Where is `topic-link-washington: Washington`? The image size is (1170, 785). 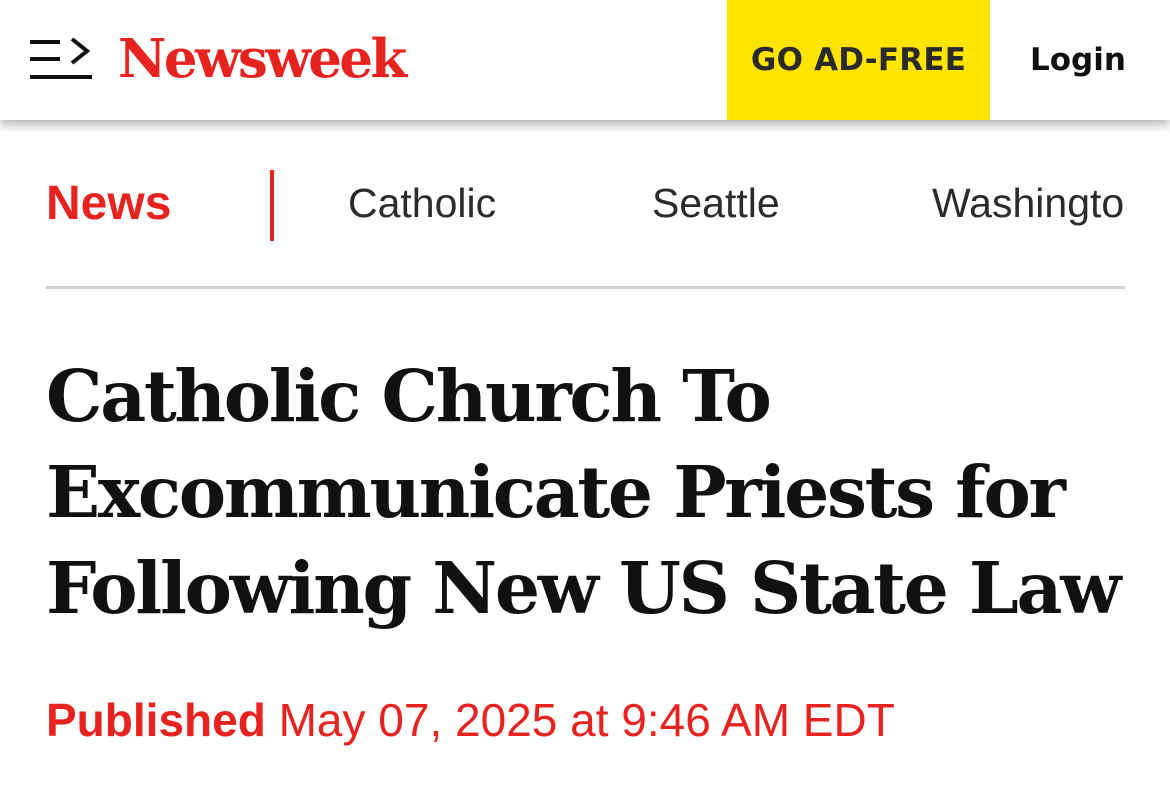 topic-link-washington: Washington is located at coordinates (1028, 203).